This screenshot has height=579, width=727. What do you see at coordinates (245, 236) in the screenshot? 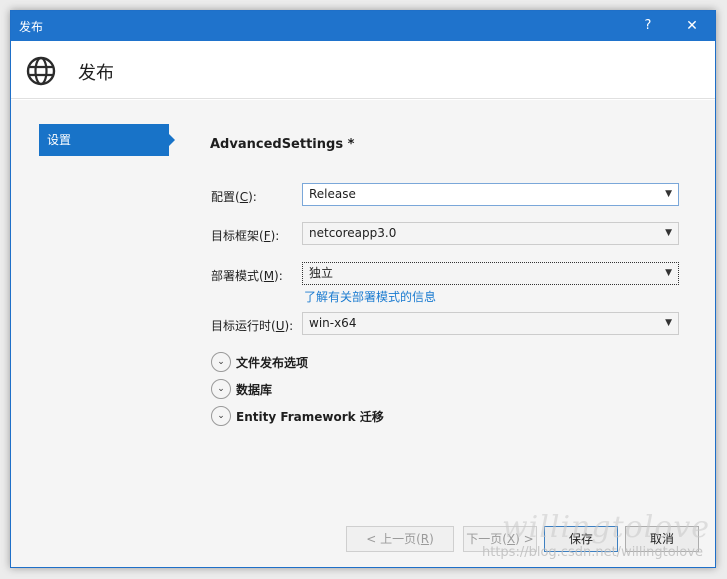
I see `target-framework-label: 目标框架(F):` at bounding box center [245, 236].